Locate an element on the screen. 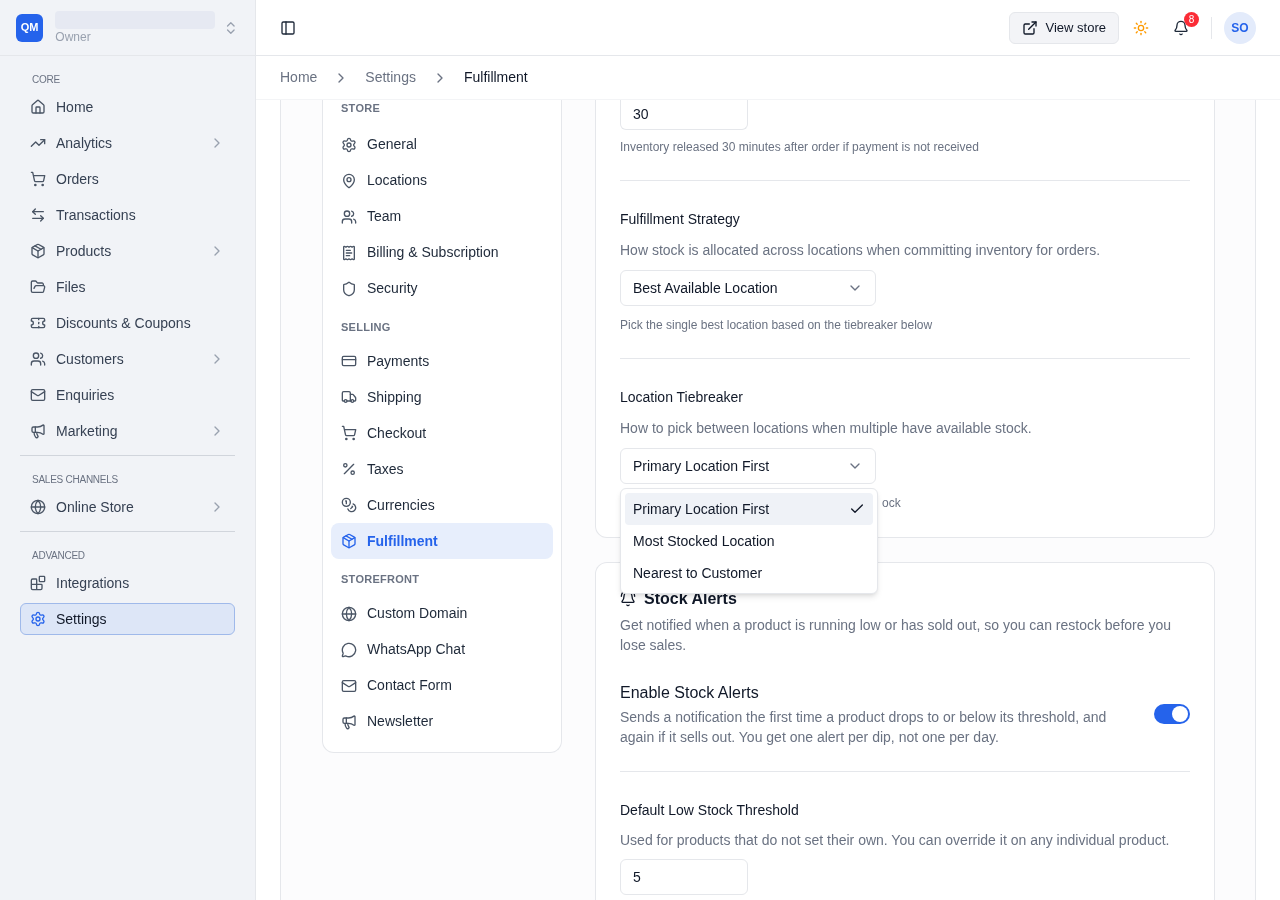 The height and width of the screenshot is (900, 1280). view-store-button: View store is located at coordinates (1063, 27).